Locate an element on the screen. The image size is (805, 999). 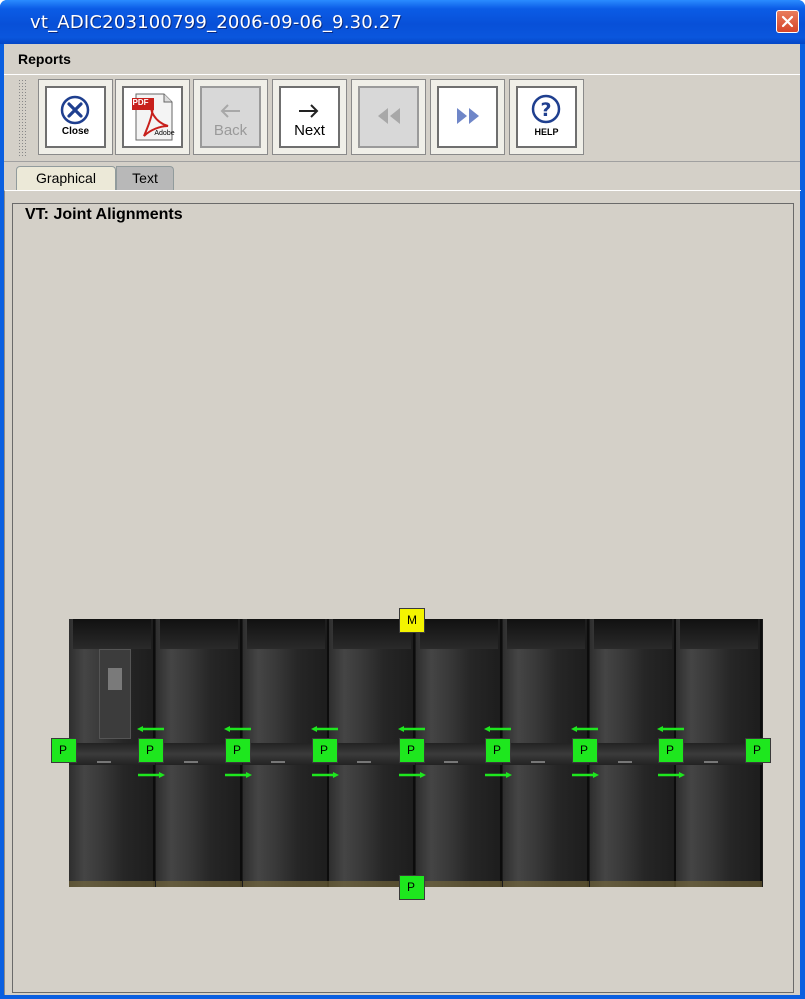
toolbar-grip is located at coordinates (23, 118).